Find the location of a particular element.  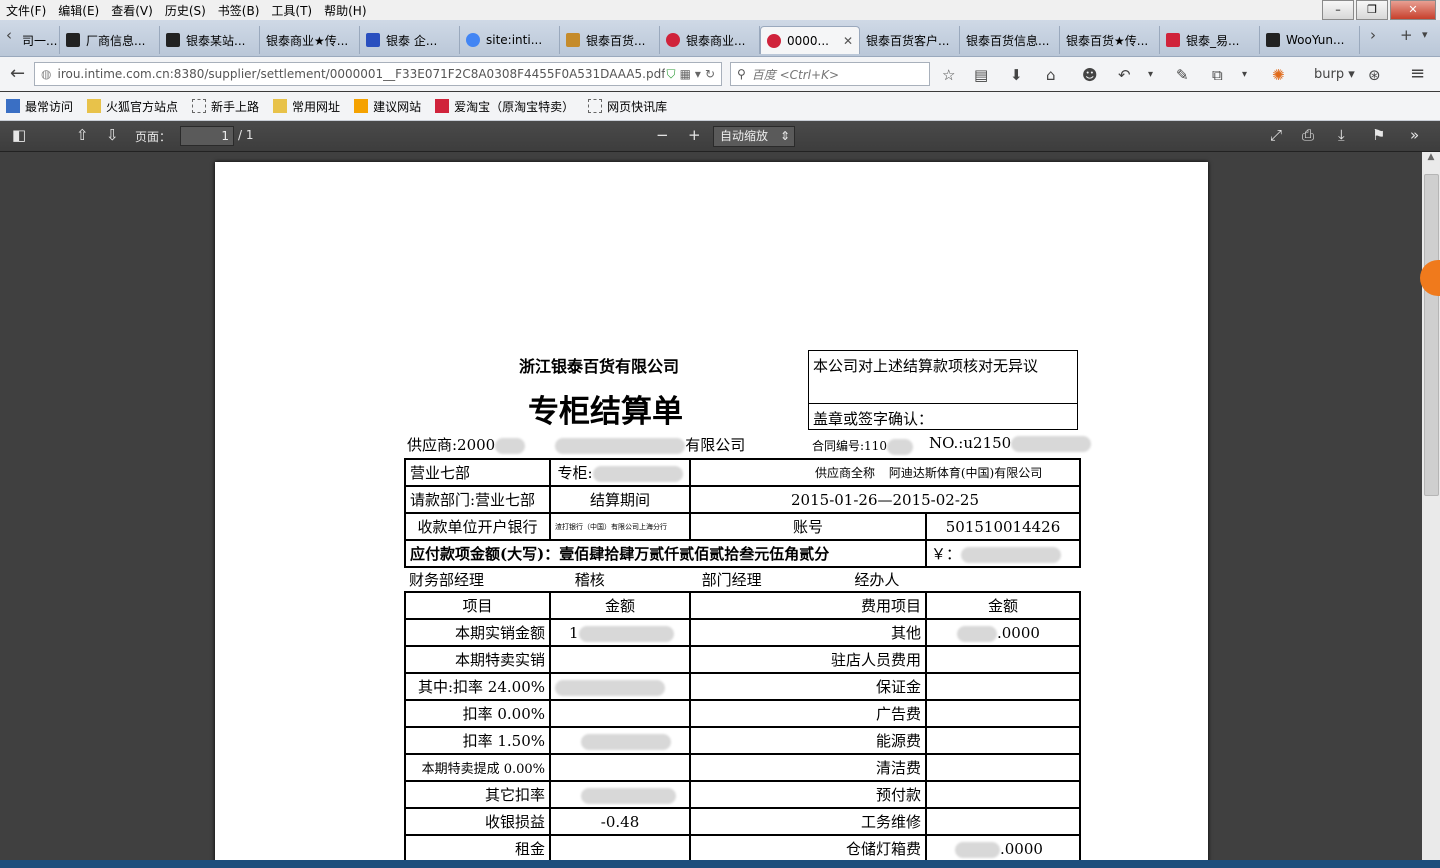

table-row: 租金 仓储灯箱费 .0000 is located at coordinates (742, 848).